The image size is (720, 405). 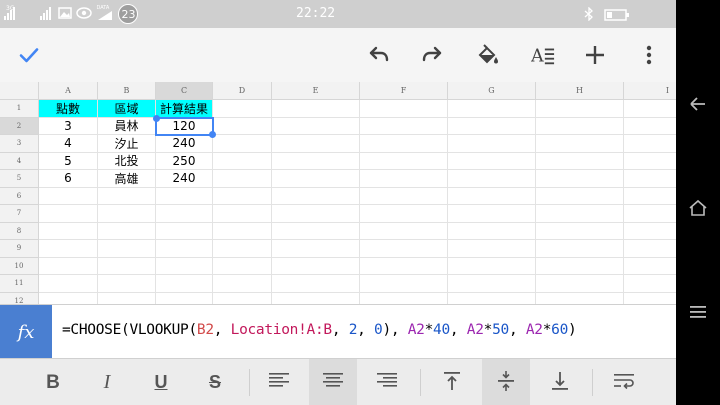 What do you see at coordinates (650, 126) in the screenshot?
I see `cell-i2` at bounding box center [650, 126].